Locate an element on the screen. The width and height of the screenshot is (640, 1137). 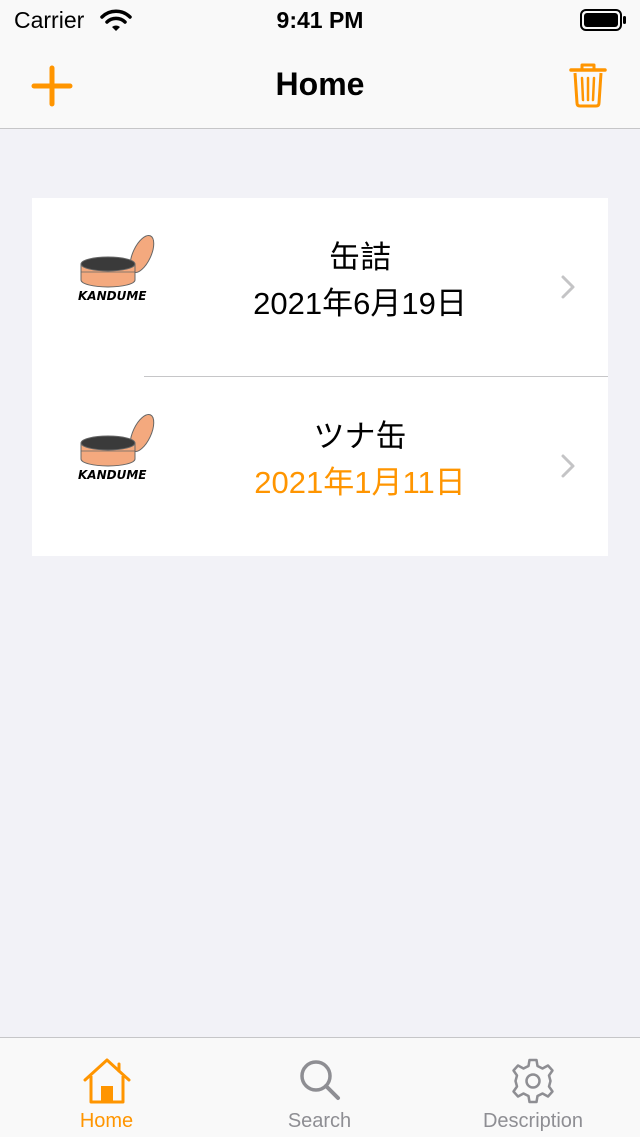
tab-label: Description is located at coordinates (533, 1121).